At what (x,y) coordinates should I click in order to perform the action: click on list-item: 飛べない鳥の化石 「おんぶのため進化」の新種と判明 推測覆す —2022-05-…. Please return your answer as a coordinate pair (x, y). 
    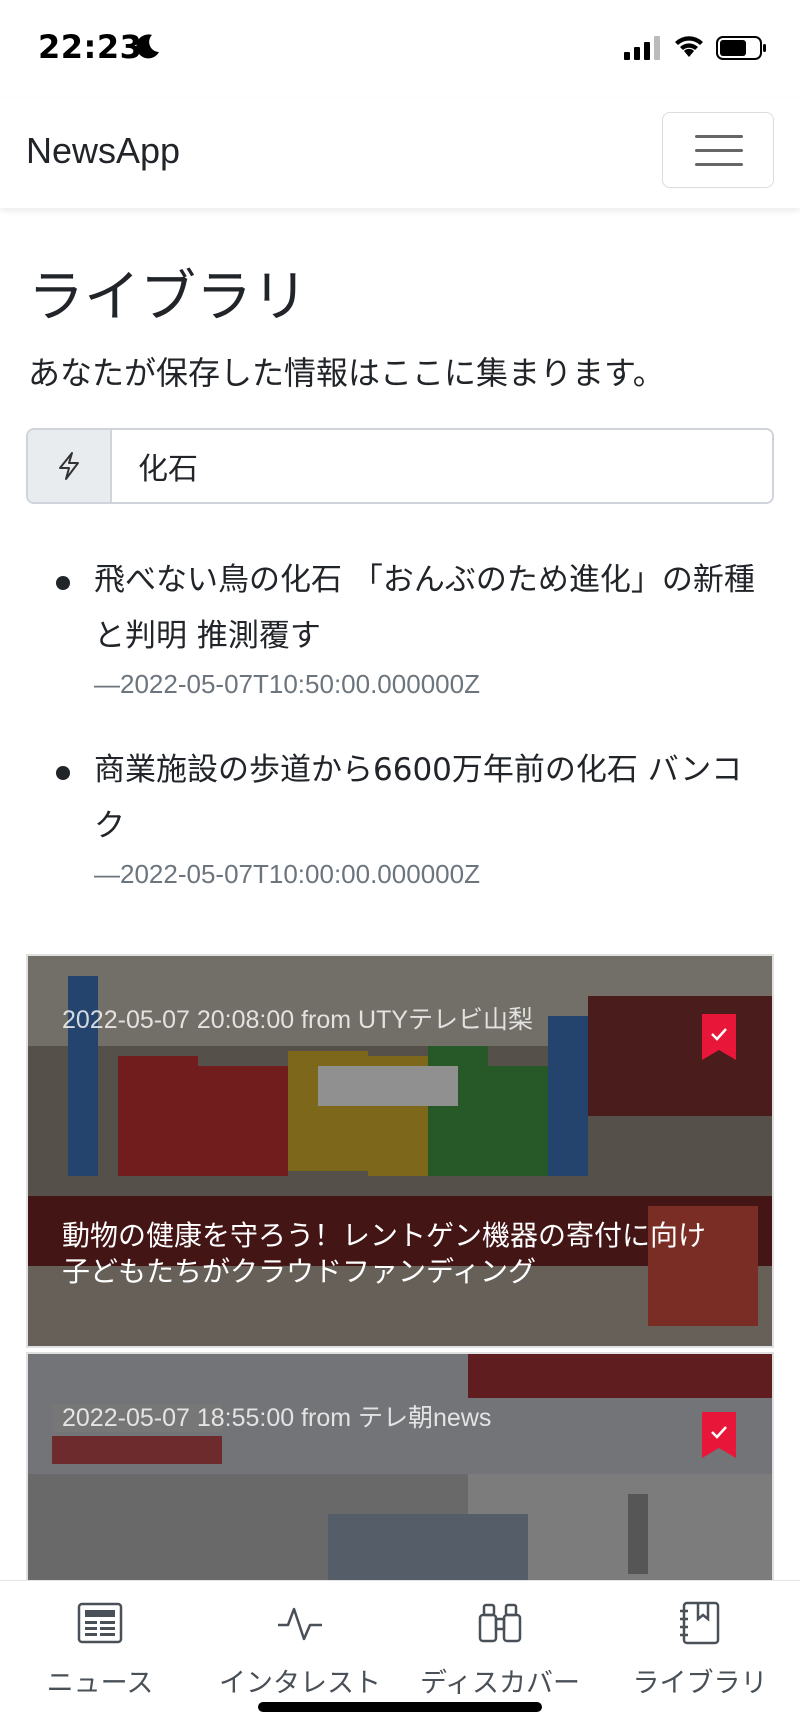
    Looking at the image, I should click on (400, 628).